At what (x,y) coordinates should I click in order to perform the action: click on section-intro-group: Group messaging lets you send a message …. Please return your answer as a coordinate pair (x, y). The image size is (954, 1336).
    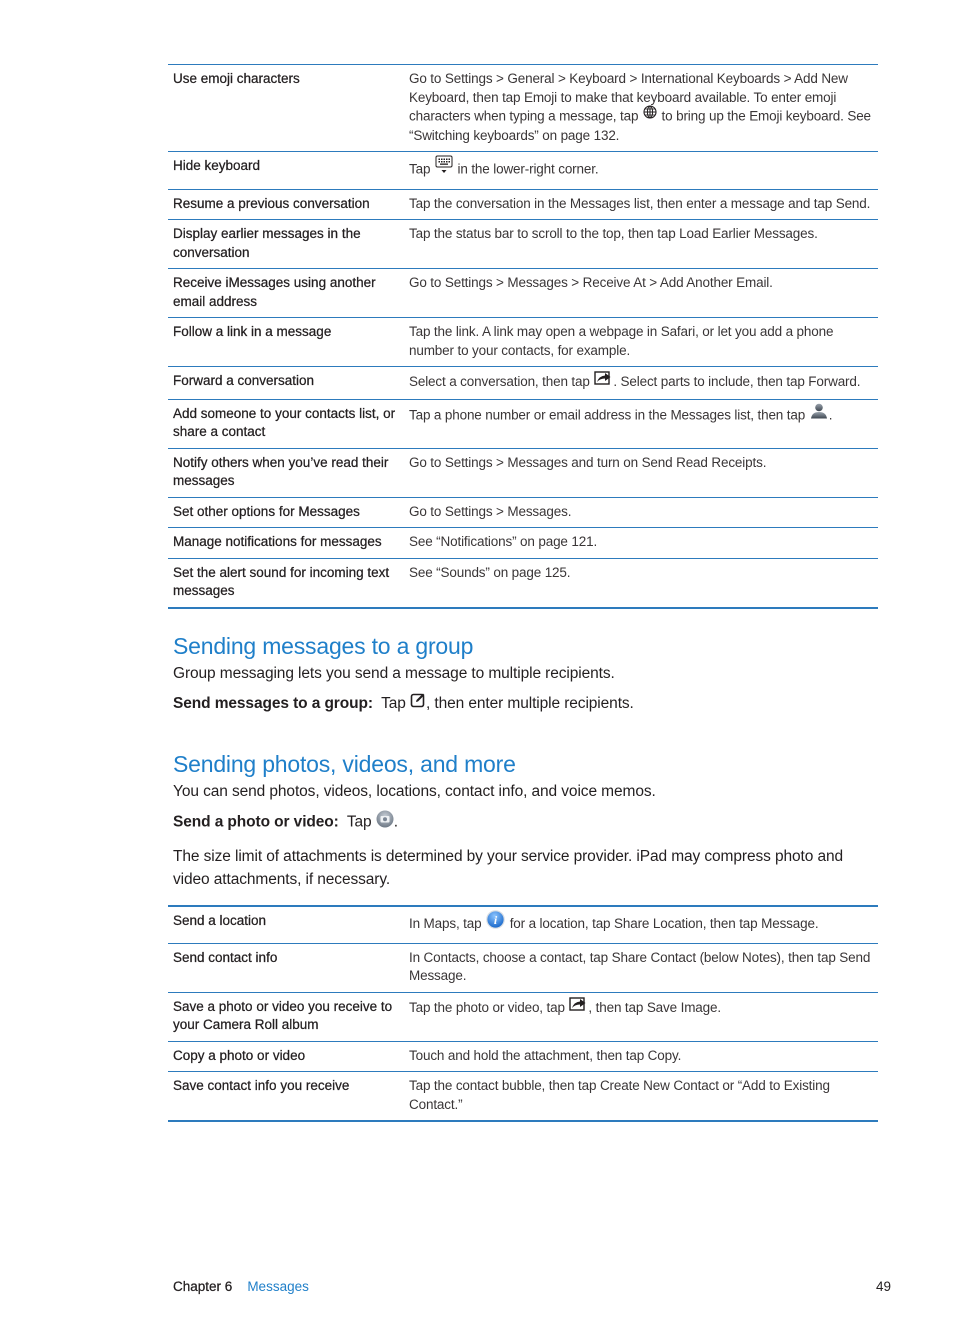
    Looking at the image, I should click on (394, 673).